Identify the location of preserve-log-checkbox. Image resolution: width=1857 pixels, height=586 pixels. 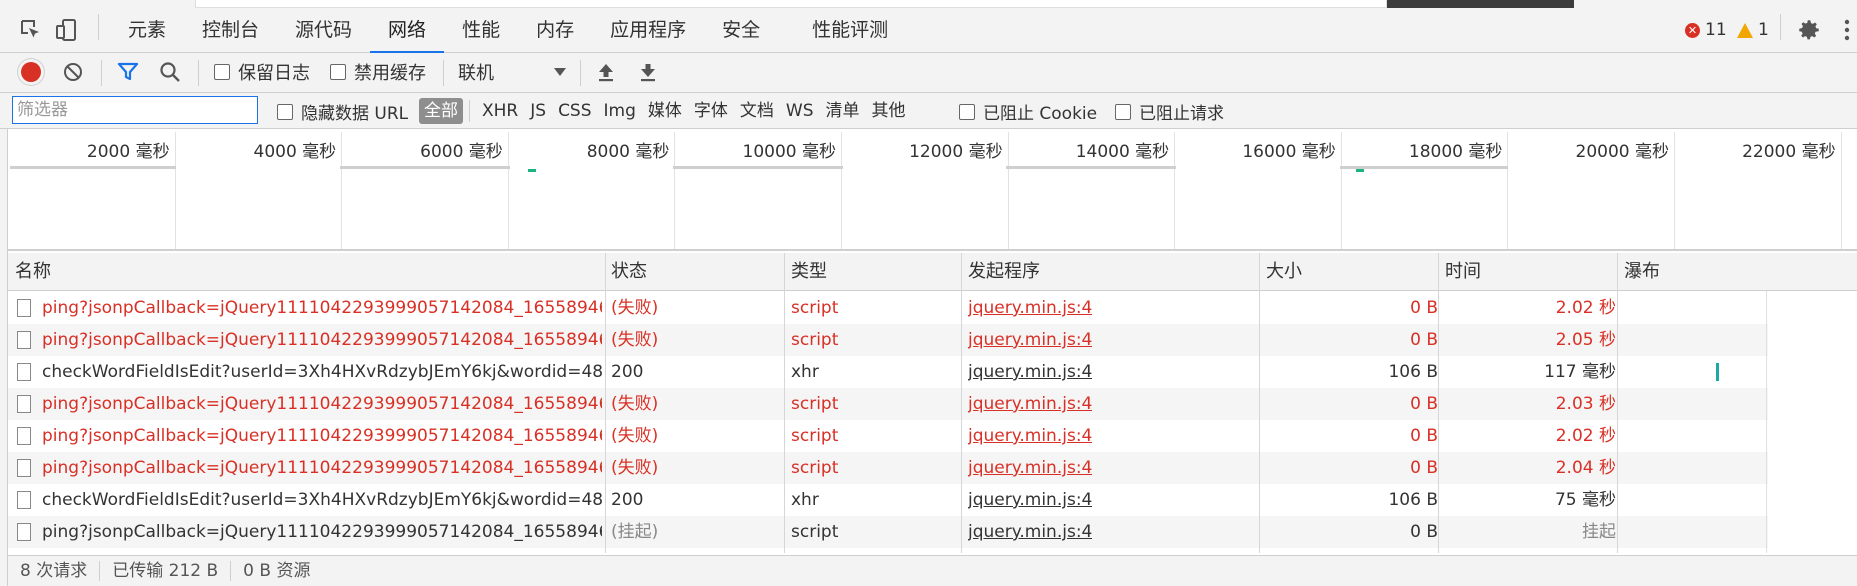
(222, 72).